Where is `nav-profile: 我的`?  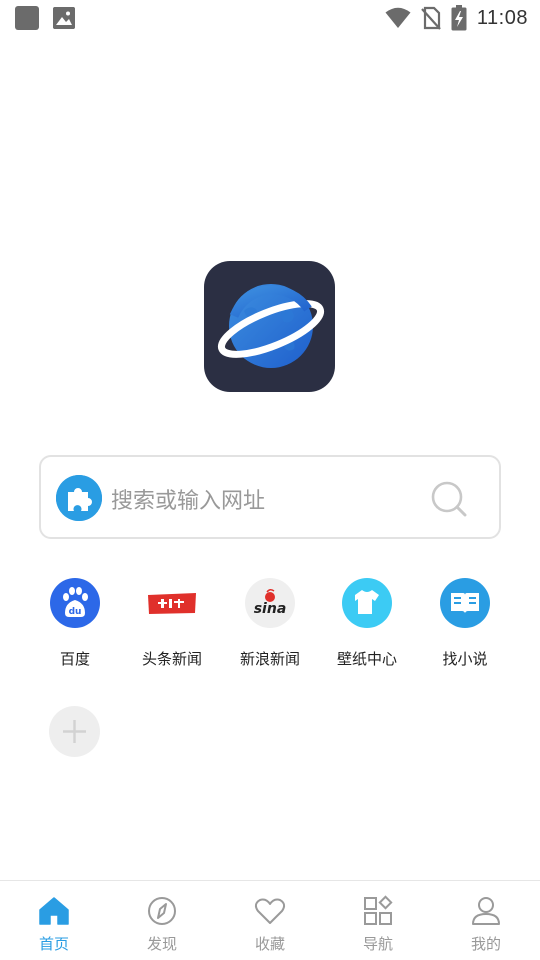
nav-profile: 我的 is located at coordinates (486, 920).